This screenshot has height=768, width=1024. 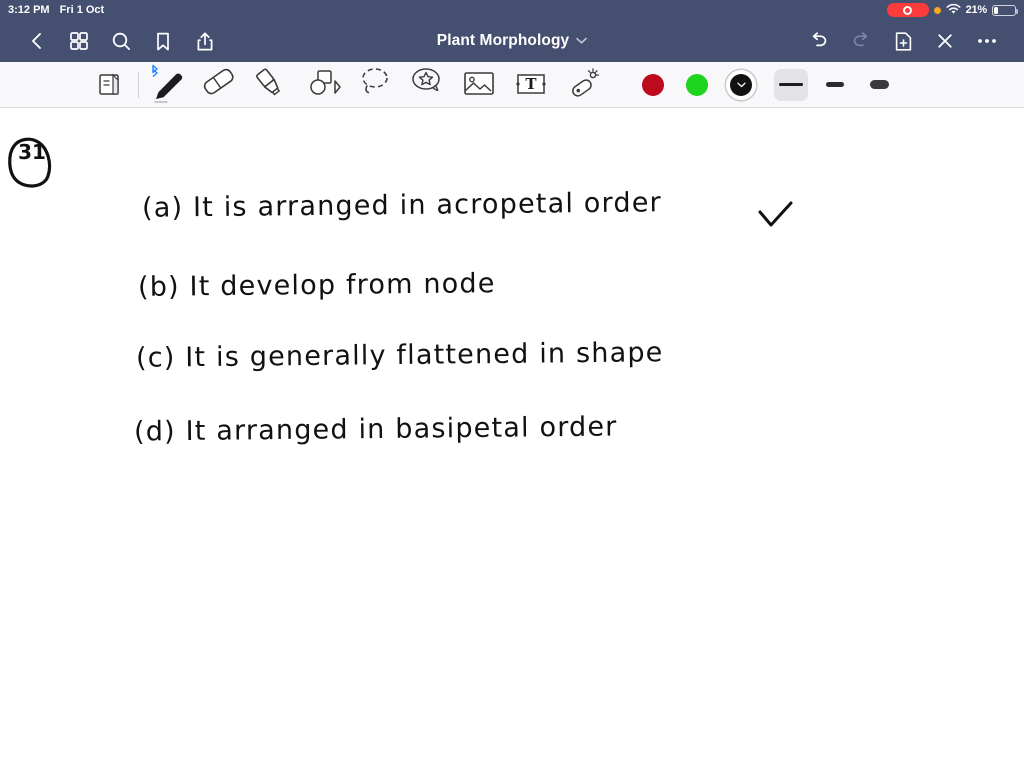 What do you see at coordinates (512, 10) in the screenshot?
I see `status-bar: 3:12 PM Fri 1 Oct 21%` at bounding box center [512, 10].